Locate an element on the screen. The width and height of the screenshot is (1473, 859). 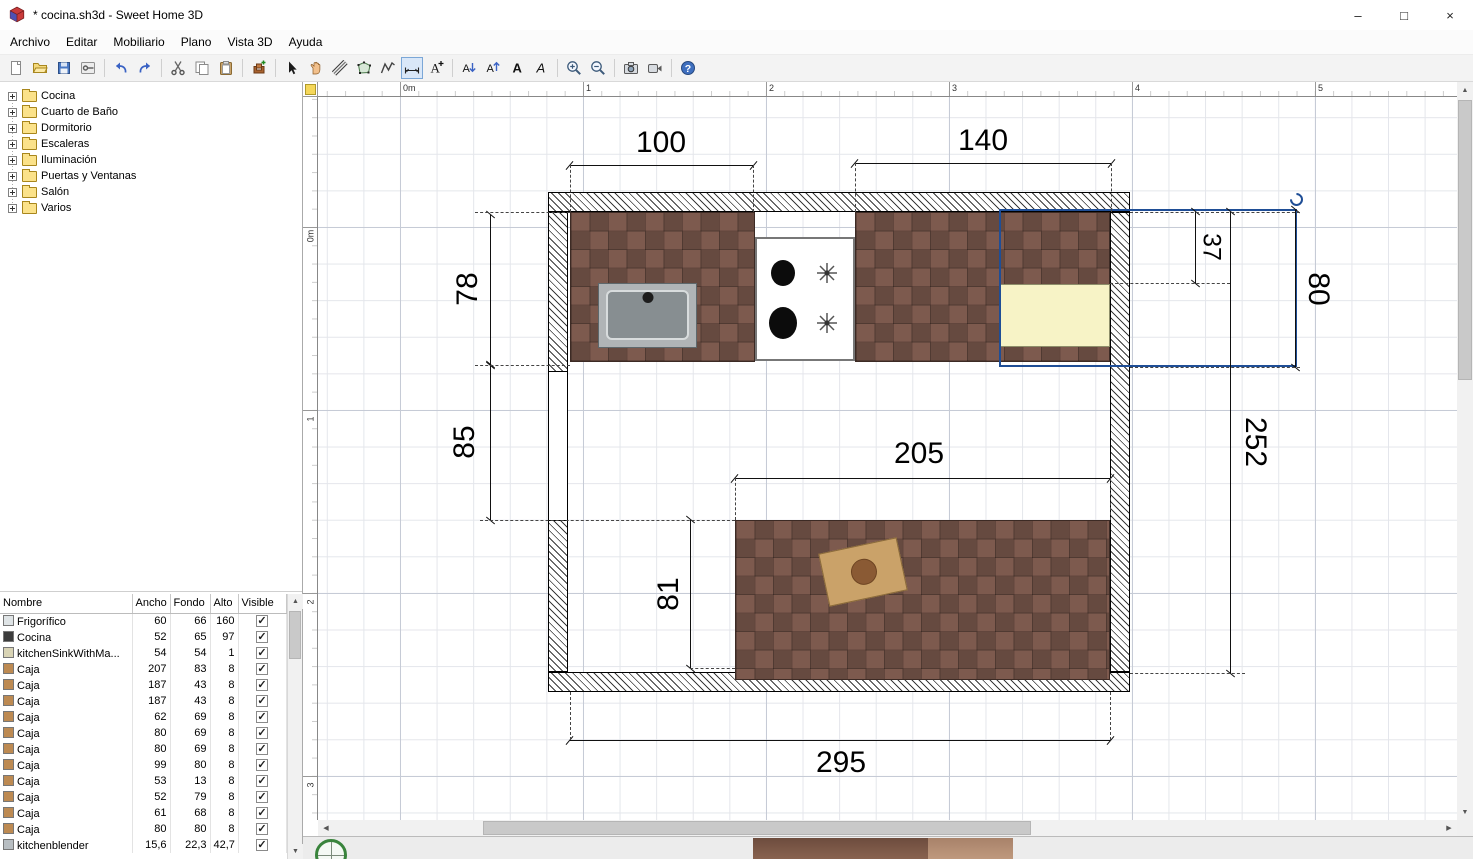
create-photo-button is located at coordinates (631, 68).